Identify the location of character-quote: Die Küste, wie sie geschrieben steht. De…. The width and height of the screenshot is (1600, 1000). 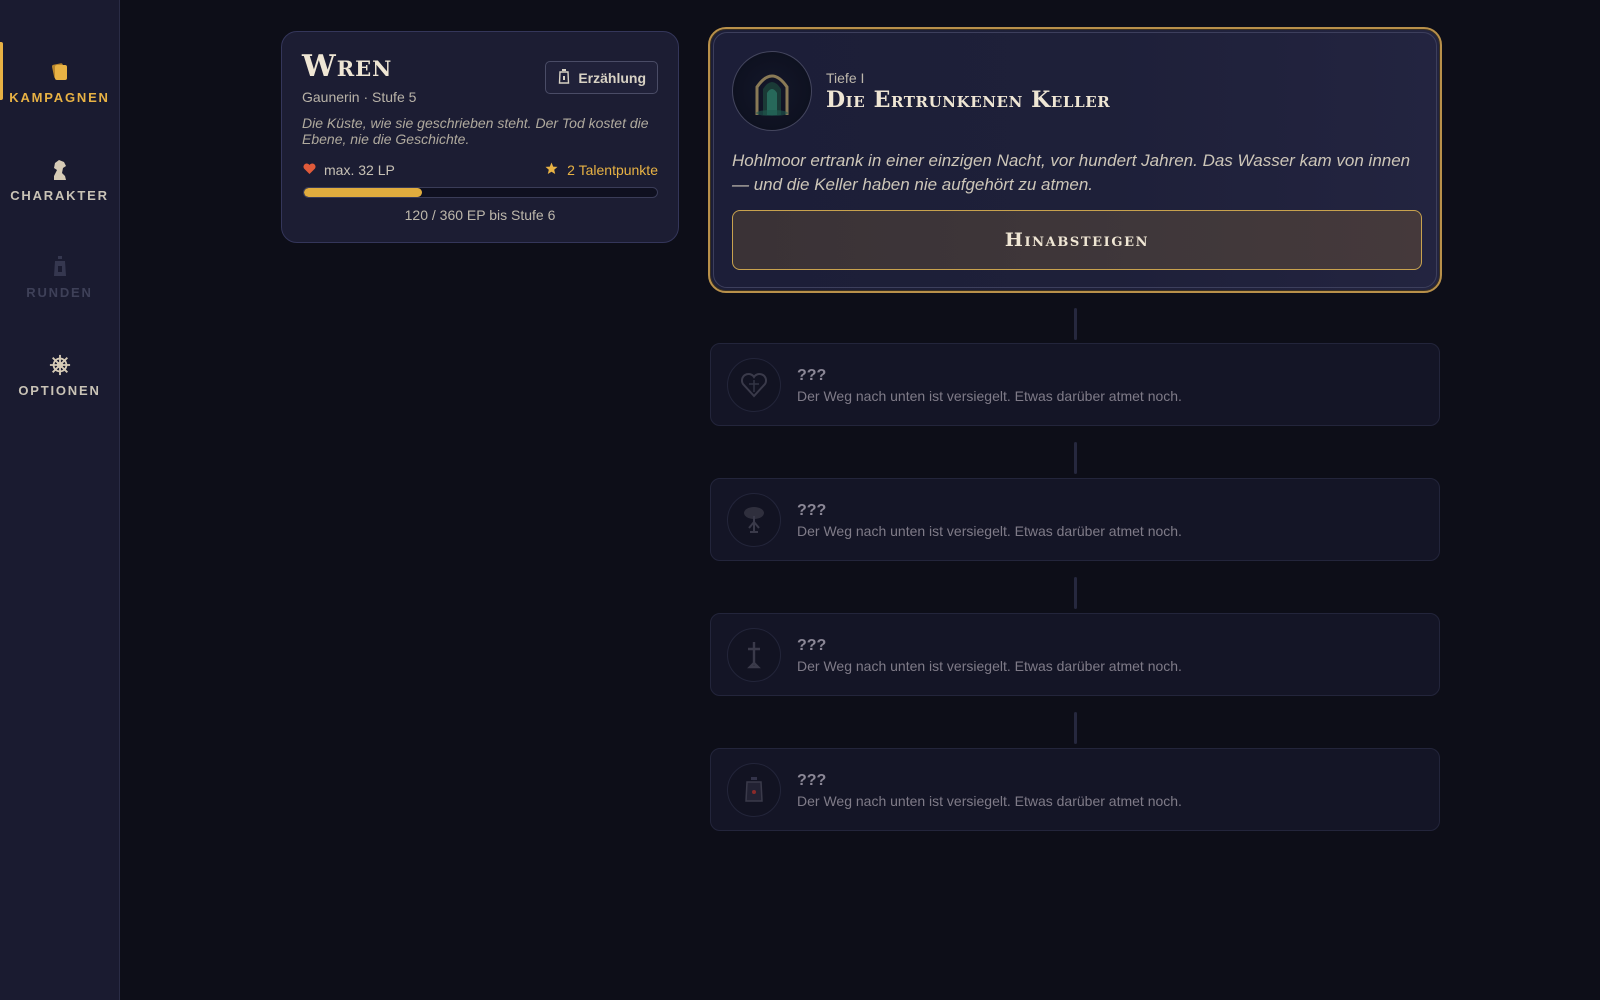
(475, 131).